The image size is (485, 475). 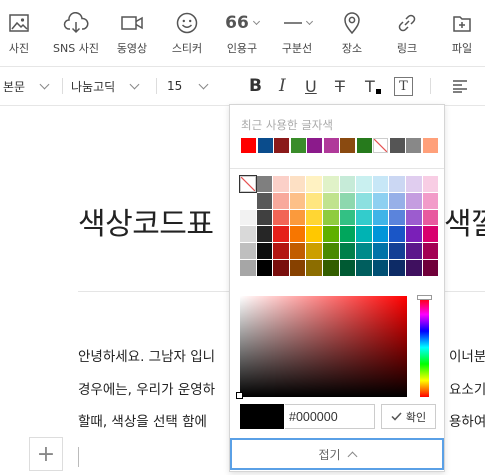 I want to click on hex-color-input: #000000, so click(x=330, y=416).